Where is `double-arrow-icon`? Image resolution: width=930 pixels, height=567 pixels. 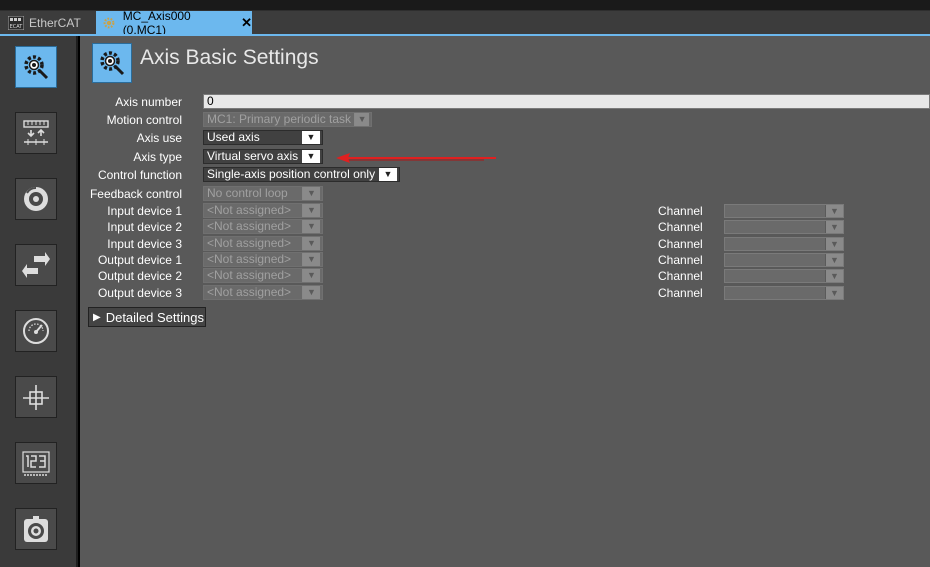 double-arrow-icon is located at coordinates (36, 265).